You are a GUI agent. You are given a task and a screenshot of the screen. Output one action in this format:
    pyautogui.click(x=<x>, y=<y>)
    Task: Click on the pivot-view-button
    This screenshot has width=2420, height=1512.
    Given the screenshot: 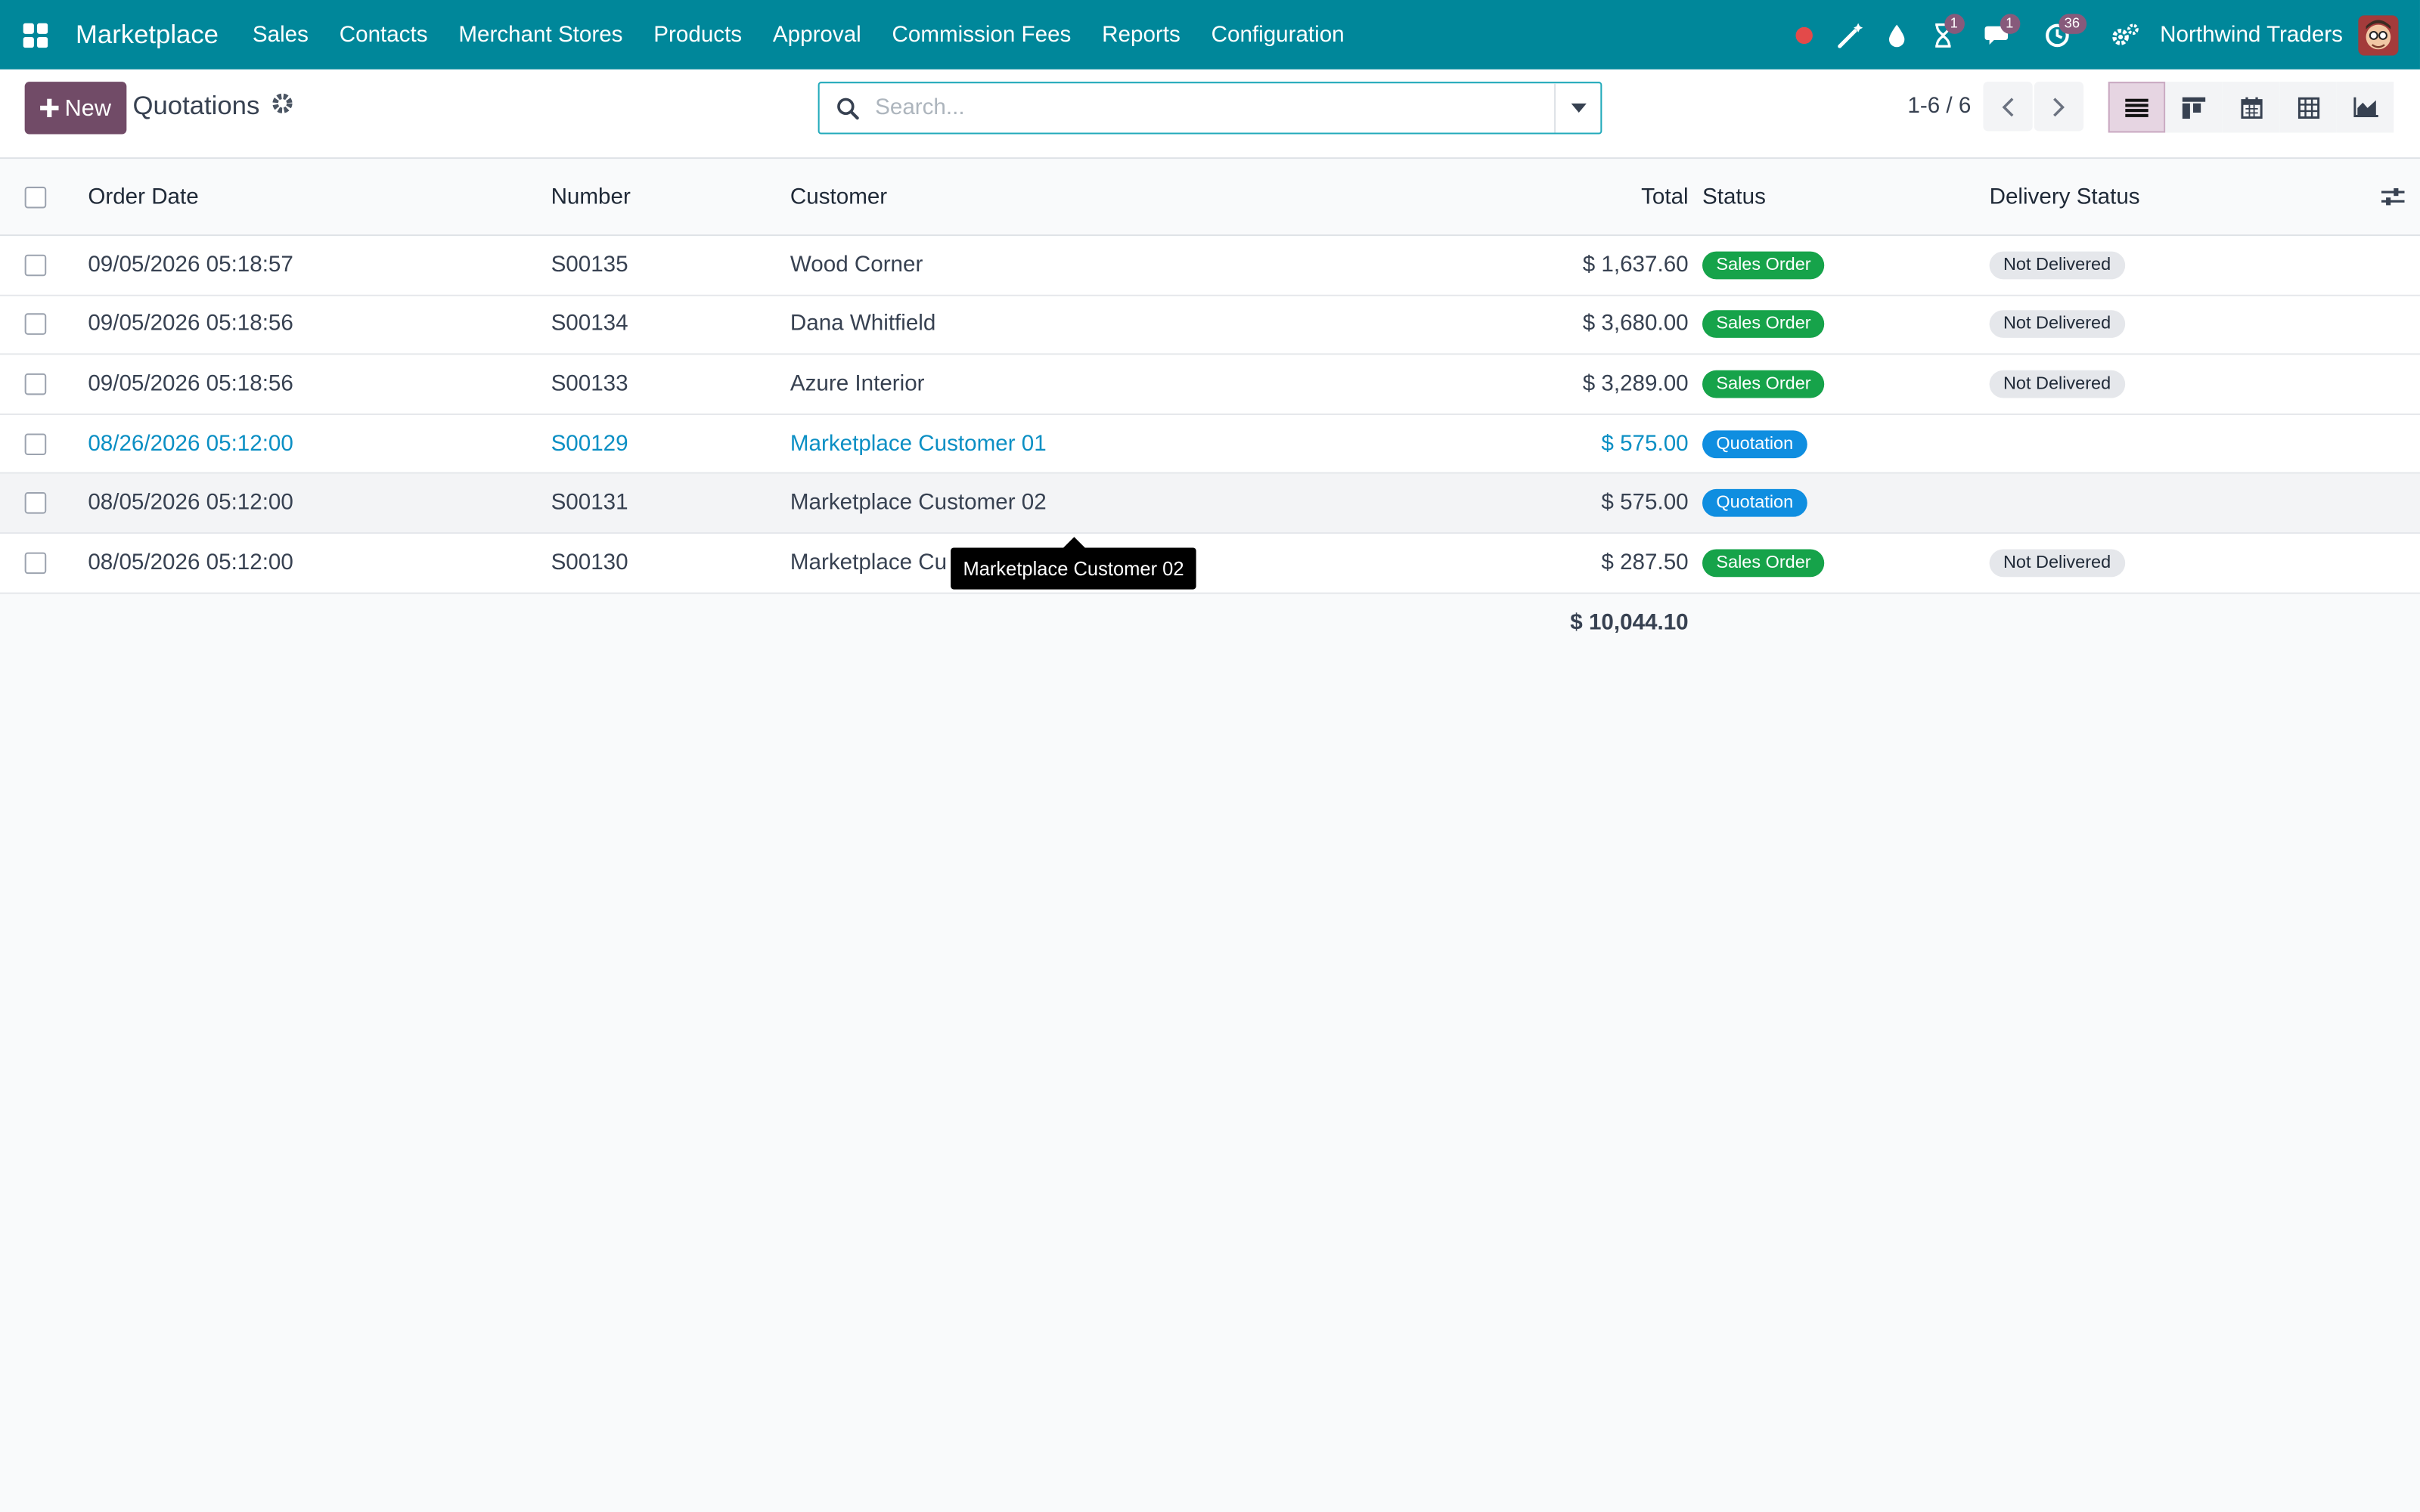 What is the action you would take?
    pyautogui.click(x=2308, y=107)
    